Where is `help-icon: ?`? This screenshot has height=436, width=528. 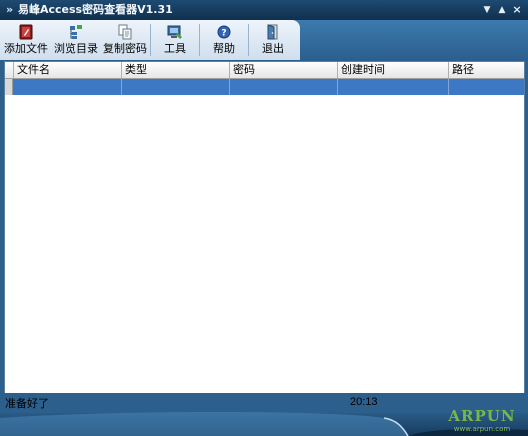
help-icon: ? is located at coordinates (224, 32).